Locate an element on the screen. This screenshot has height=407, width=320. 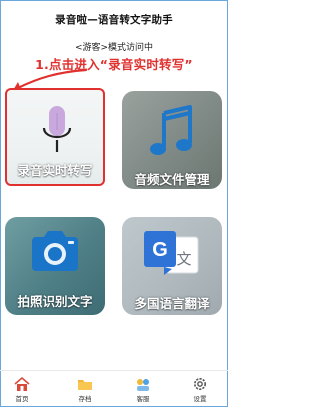
nav-item-customer-service: 客服 is located at coordinates (143, 389).